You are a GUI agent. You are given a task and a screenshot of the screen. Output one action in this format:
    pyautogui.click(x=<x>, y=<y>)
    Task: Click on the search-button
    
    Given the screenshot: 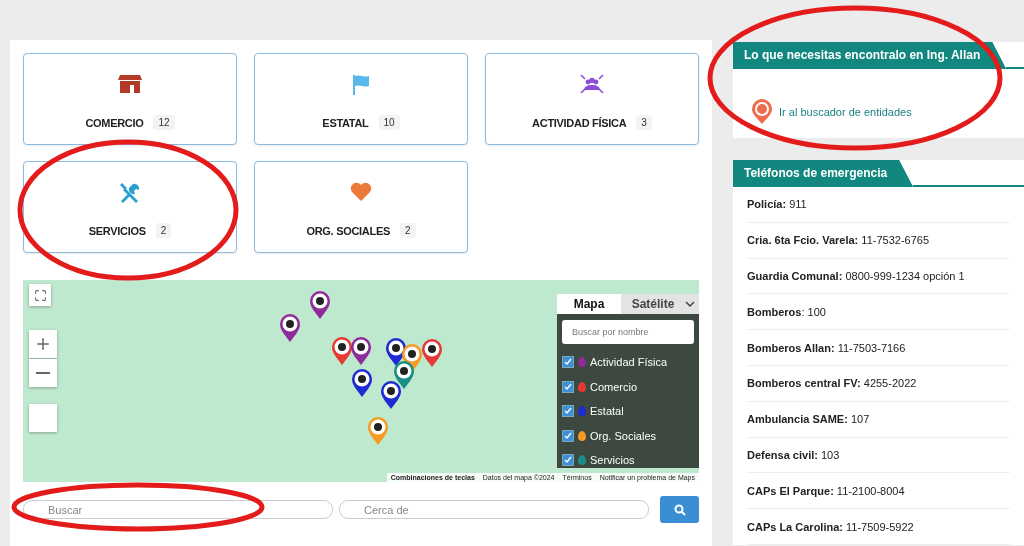 What is the action you would take?
    pyautogui.click(x=679, y=509)
    